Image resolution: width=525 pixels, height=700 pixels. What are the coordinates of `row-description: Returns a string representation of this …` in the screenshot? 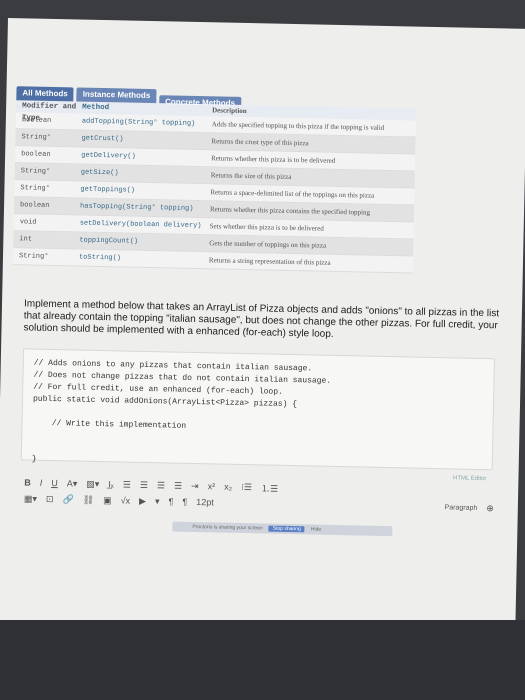 It's located at (269, 261).